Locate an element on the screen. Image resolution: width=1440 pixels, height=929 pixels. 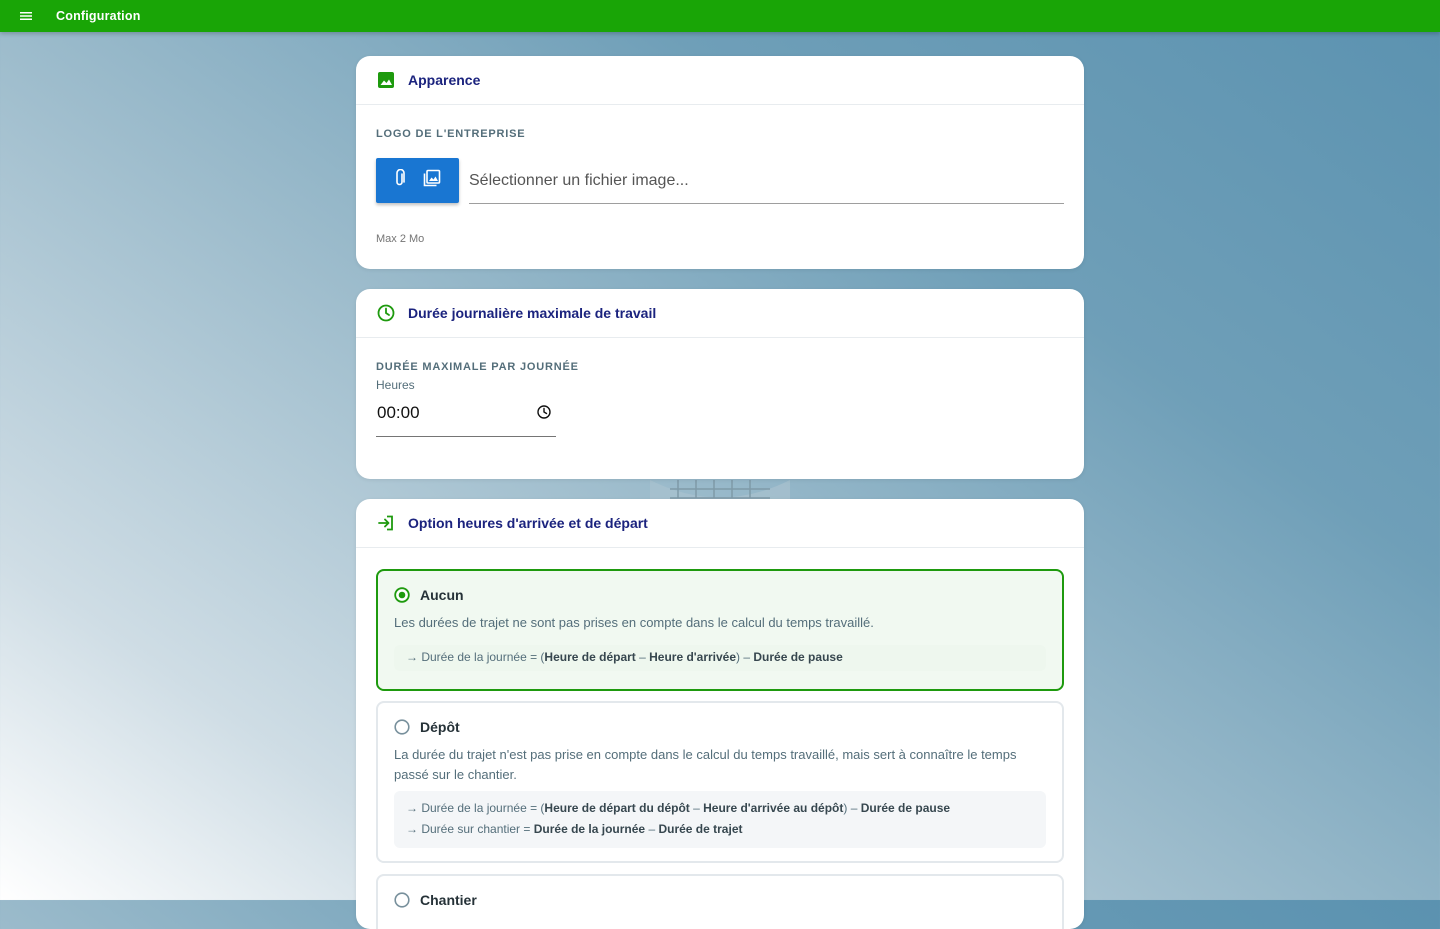
clock-outline-icon is located at coordinates (386, 313).